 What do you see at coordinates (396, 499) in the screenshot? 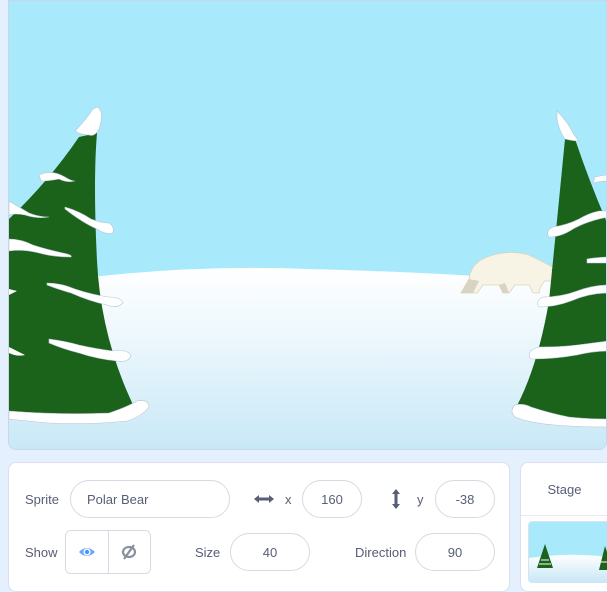
I see `vertical-arrows-icon` at bounding box center [396, 499].